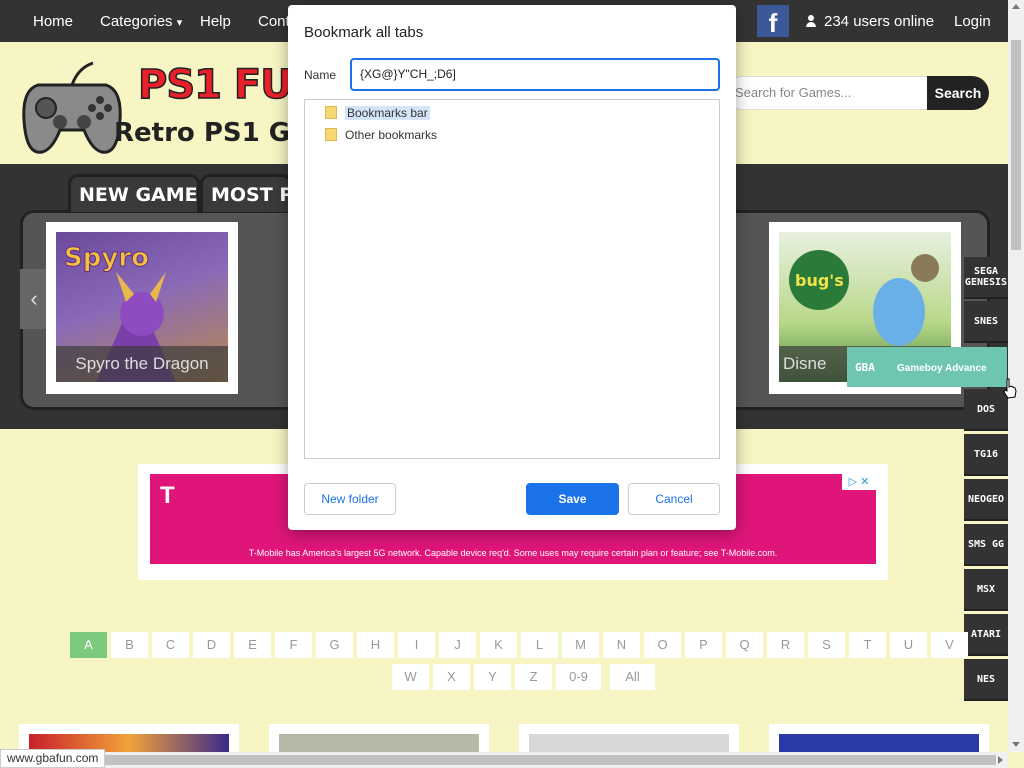 The width and height of the screenshot is (1024, 768). I want to click on console-gba: GBA Gameboy Advance, so click(927, 367).